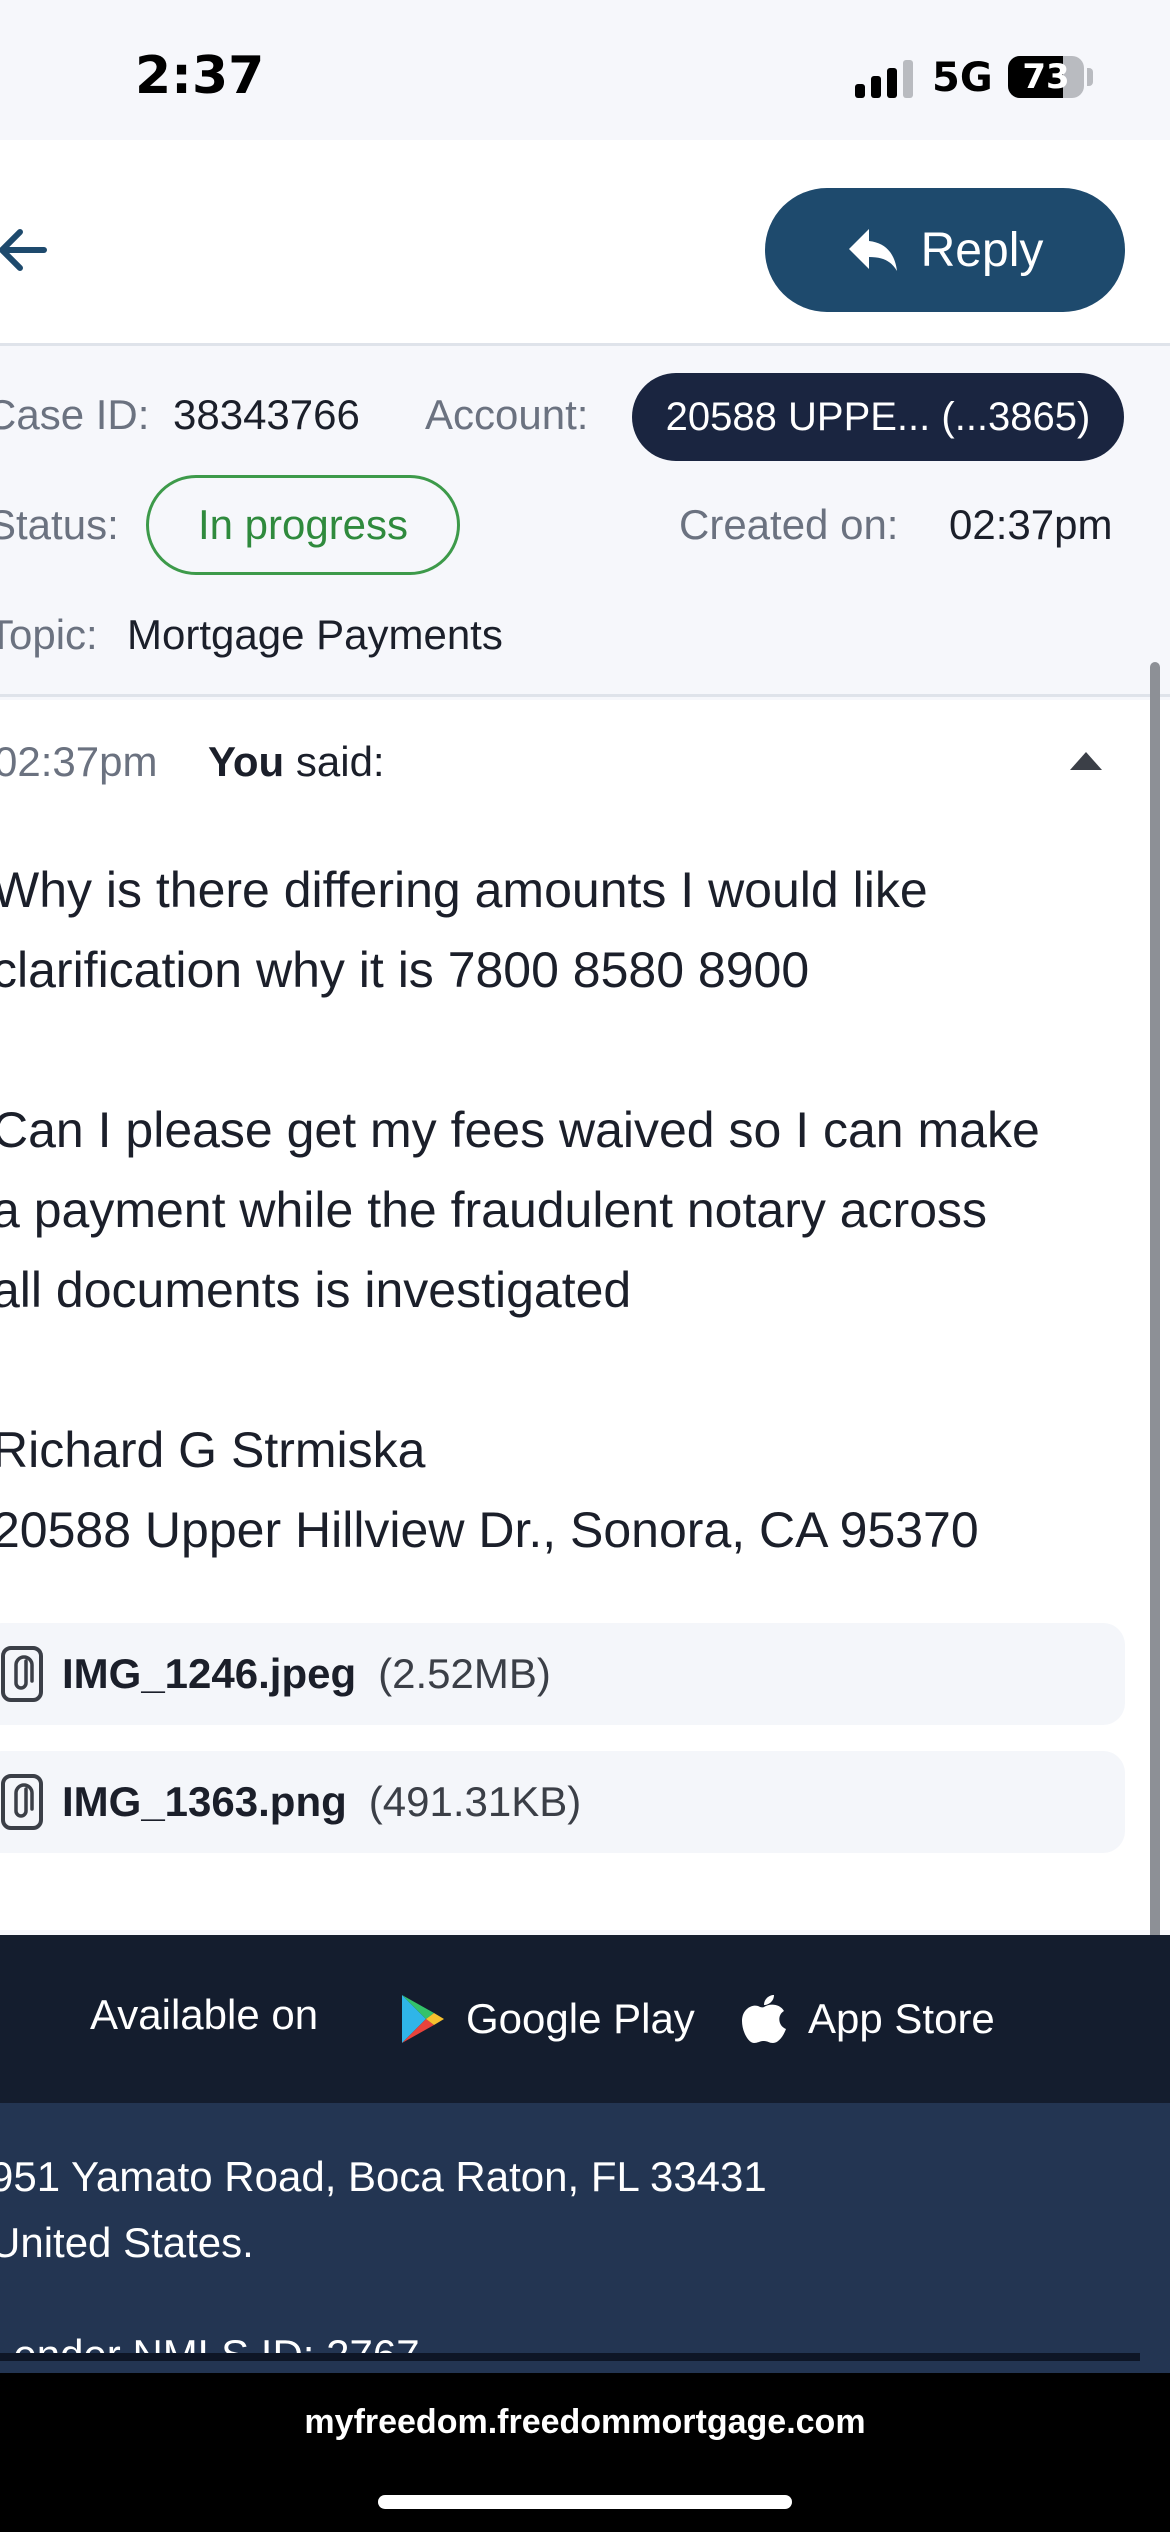  Describe the element at coordinates (585, 2422) in the screenshot. I see `url-text: myfreedom.freedommortgage.com` at that location.